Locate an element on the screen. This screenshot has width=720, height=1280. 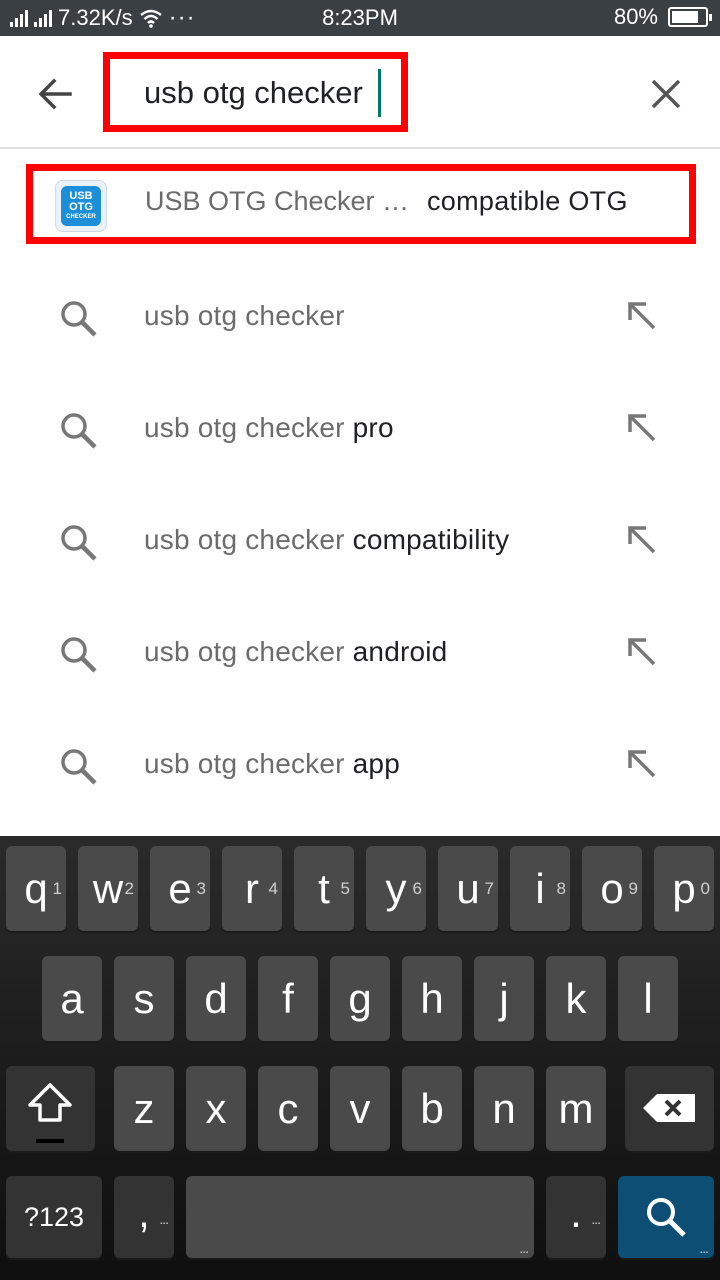
suggestion-text: usb otg checker compatibility is located at coordinates (326, 540).